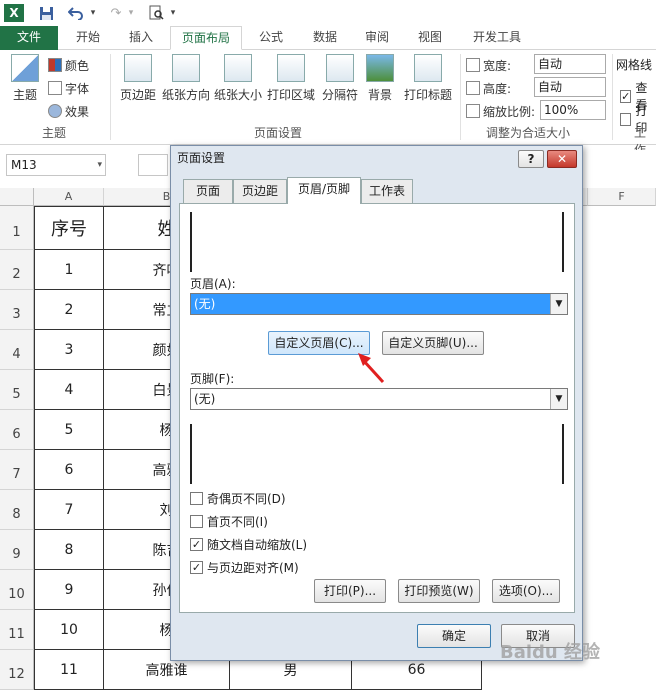 The image size is (656, 695). What do you see at coordinates (69, 310) in the screenshot?
I see `table-cell: 2` at bounding box center [69, 310].